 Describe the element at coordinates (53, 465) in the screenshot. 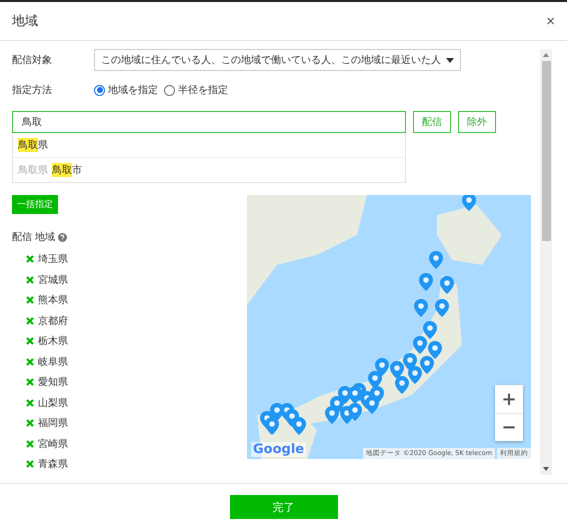

I see `region-name: 青森県` at that location.